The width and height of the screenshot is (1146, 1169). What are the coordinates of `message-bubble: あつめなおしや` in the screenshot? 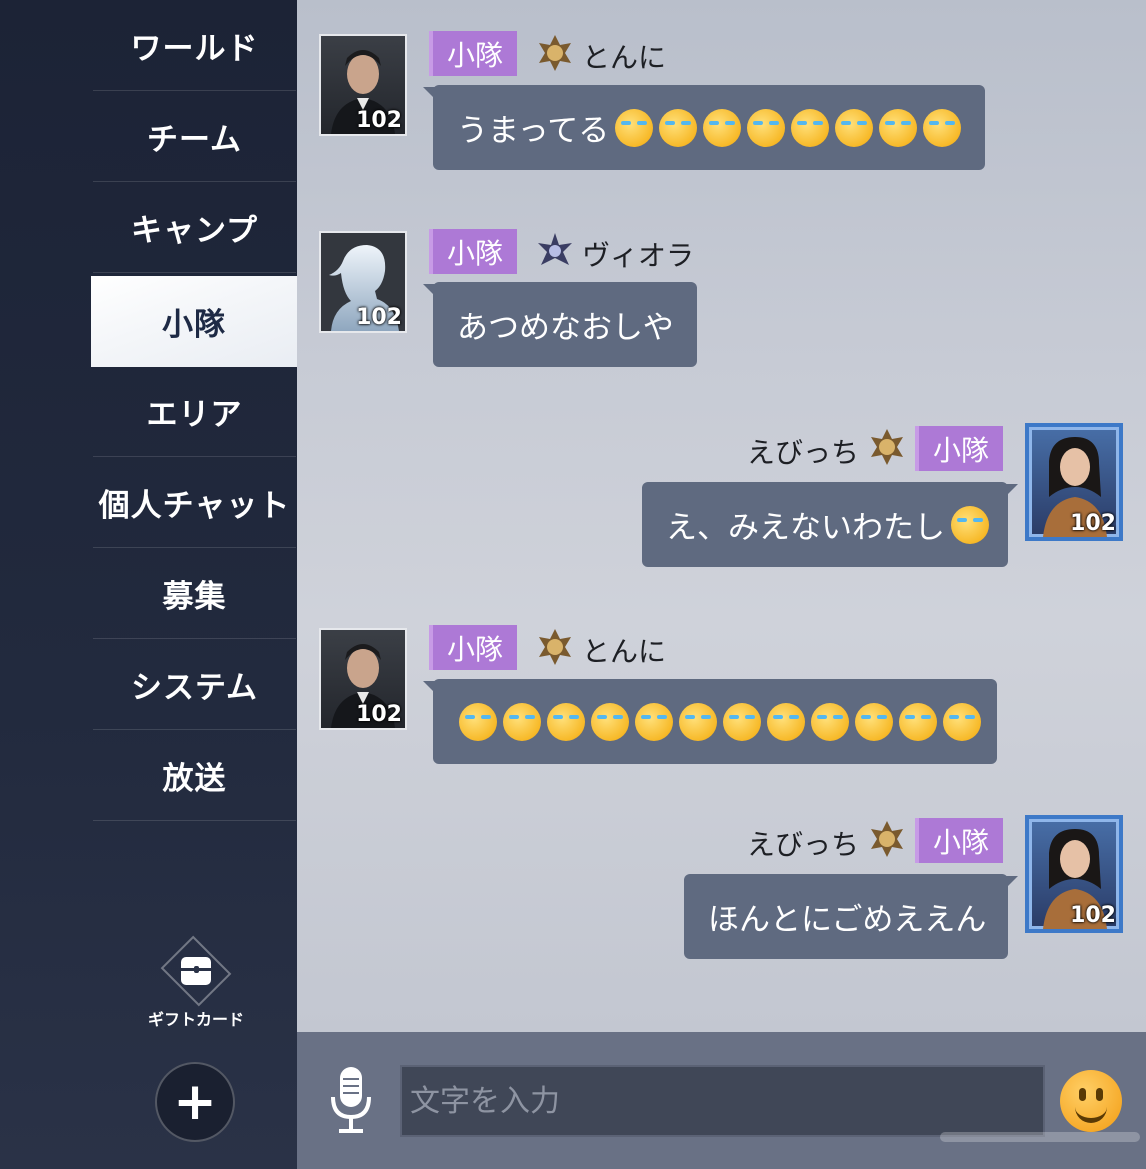 It's located at (560, 324).